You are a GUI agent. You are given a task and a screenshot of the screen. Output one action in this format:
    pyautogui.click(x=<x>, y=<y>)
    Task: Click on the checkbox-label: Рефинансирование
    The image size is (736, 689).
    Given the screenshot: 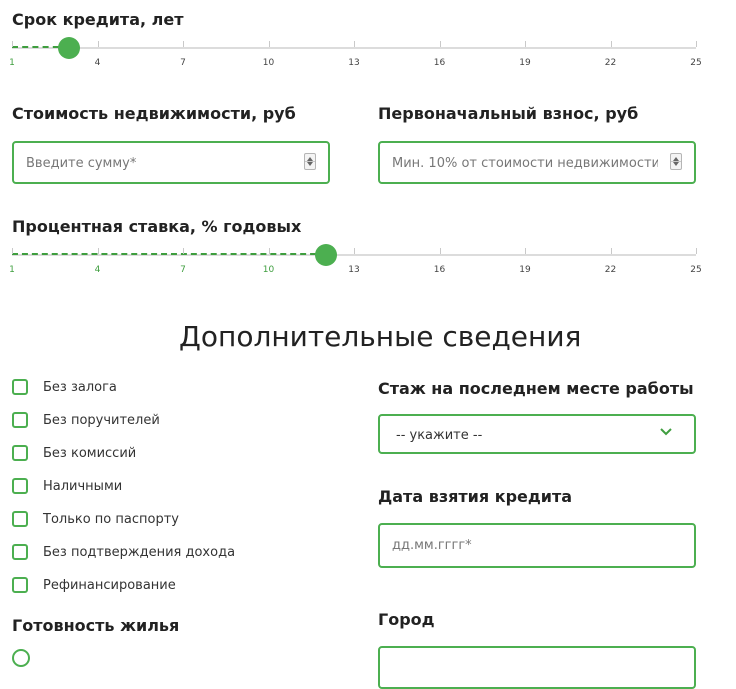 What is the action you would take?
    pyautogui.click(x=109, y=585)
    